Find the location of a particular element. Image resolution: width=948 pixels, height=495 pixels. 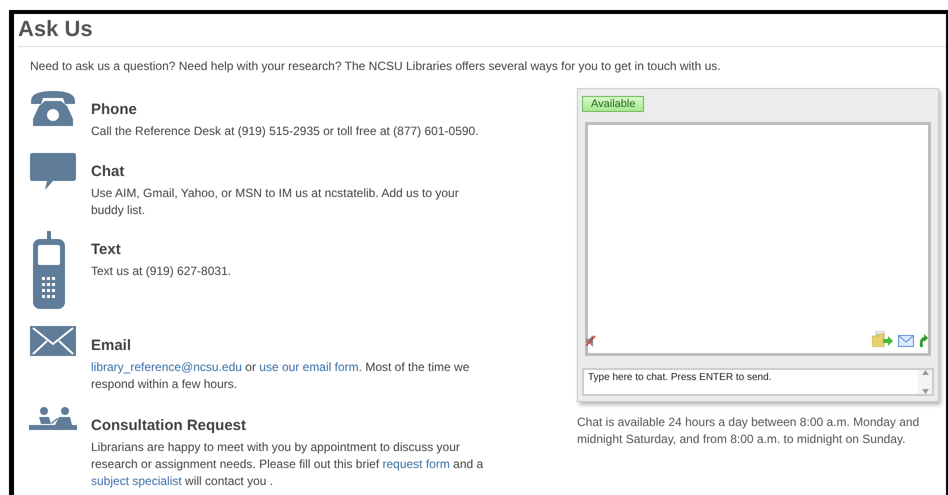

people-at-desk-icon is located at coordinates (53, 419).